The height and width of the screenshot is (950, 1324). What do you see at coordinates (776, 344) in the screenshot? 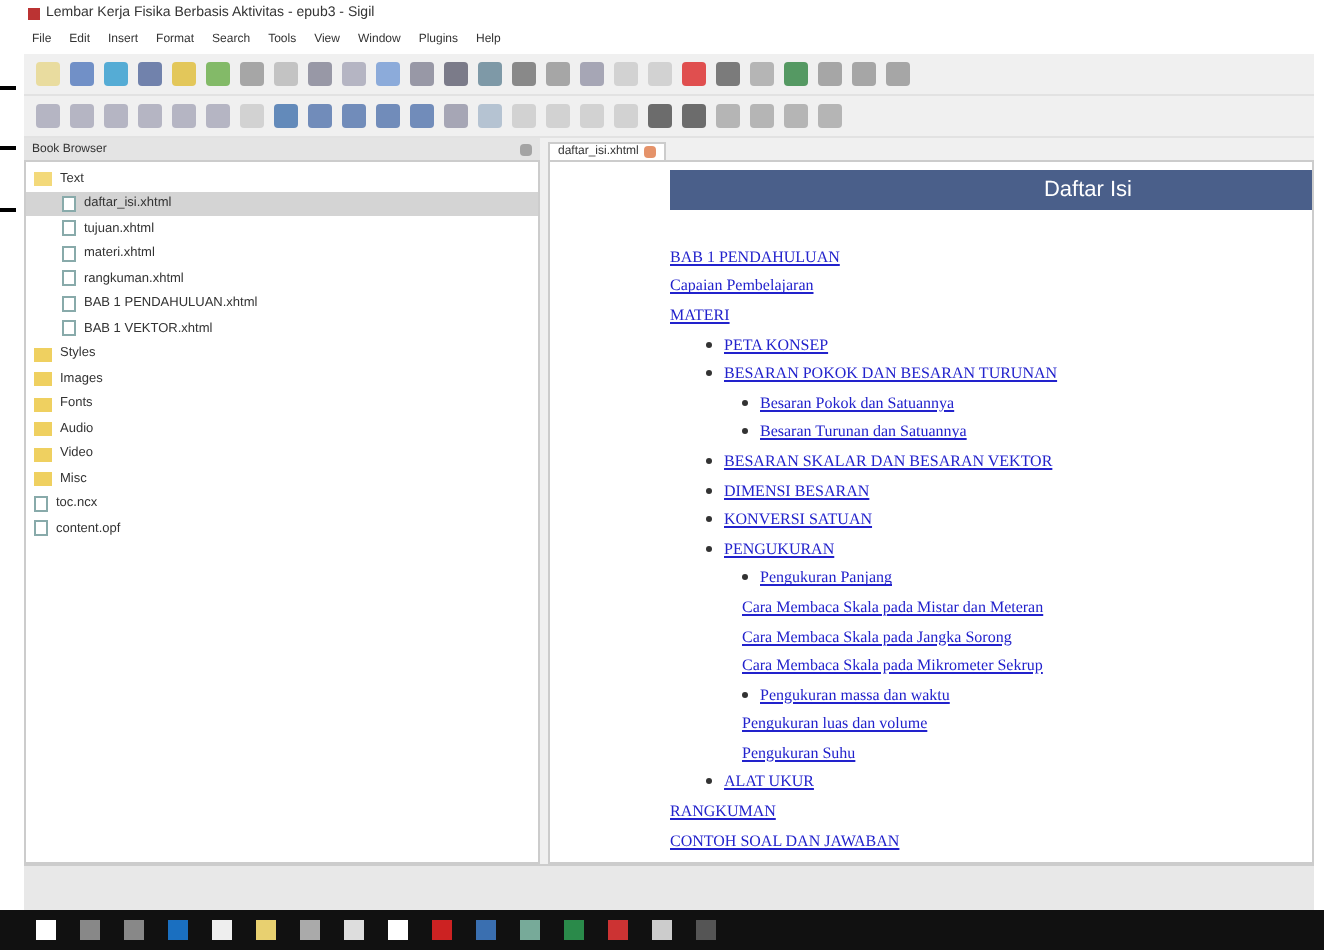
I see `toc-link: PETA KONSEP` at bounding box center [776, 344].